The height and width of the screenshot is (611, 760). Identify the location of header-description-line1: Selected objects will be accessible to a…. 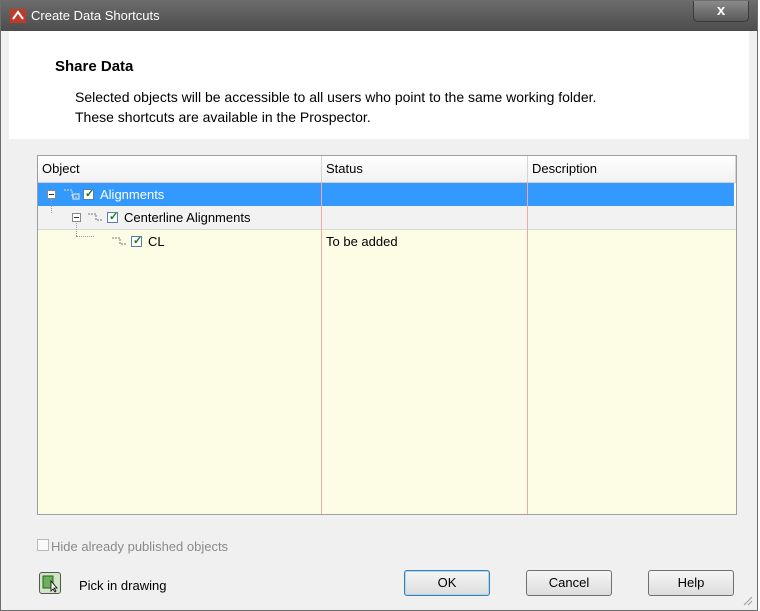
(336, 97).